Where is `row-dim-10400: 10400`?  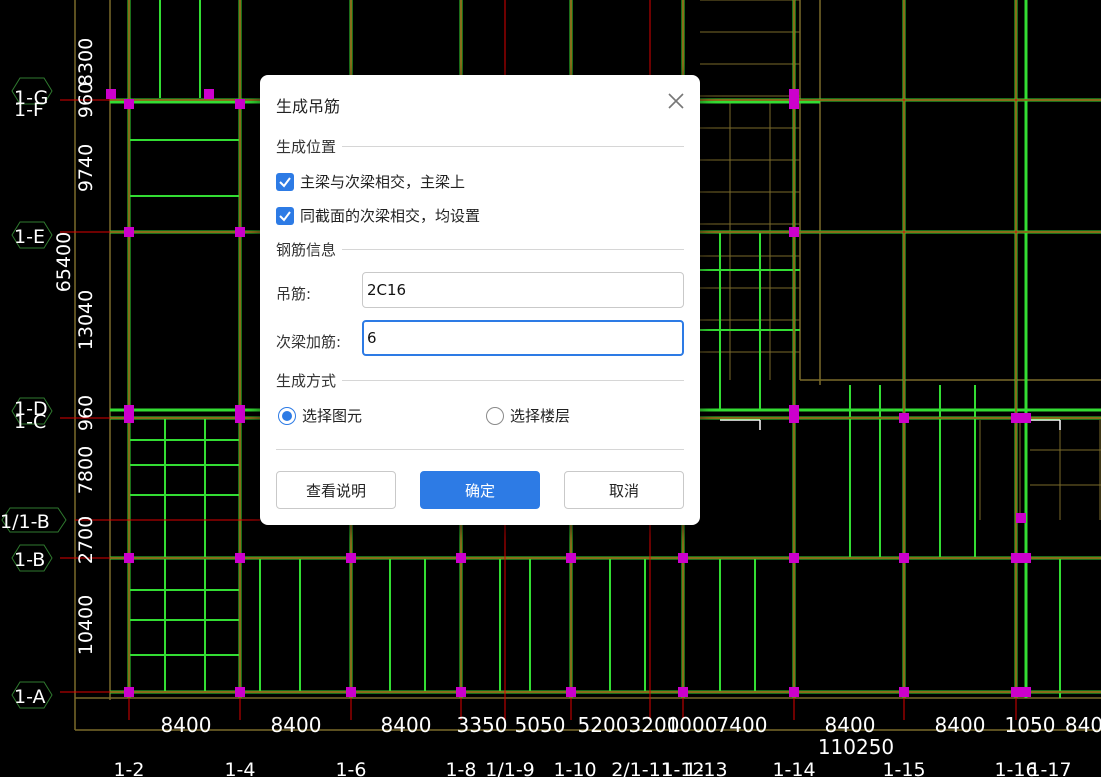
row-dim-10400: 10400 is located at coordinates (86, 625).